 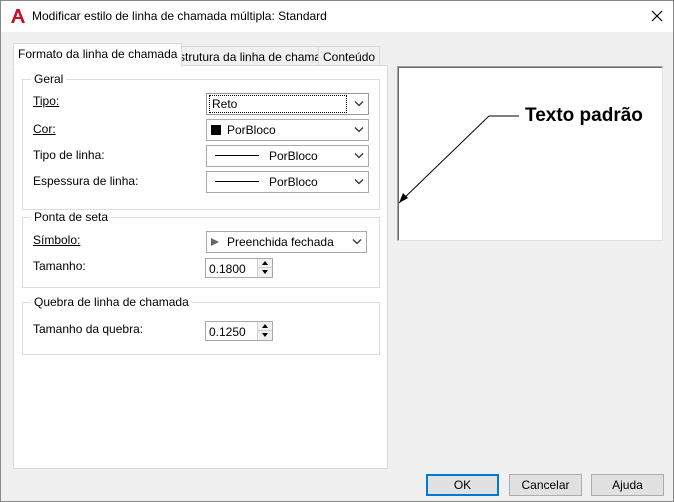 I want to click on espessura-dropdown: PorBloco, so click(x=287, y=182).